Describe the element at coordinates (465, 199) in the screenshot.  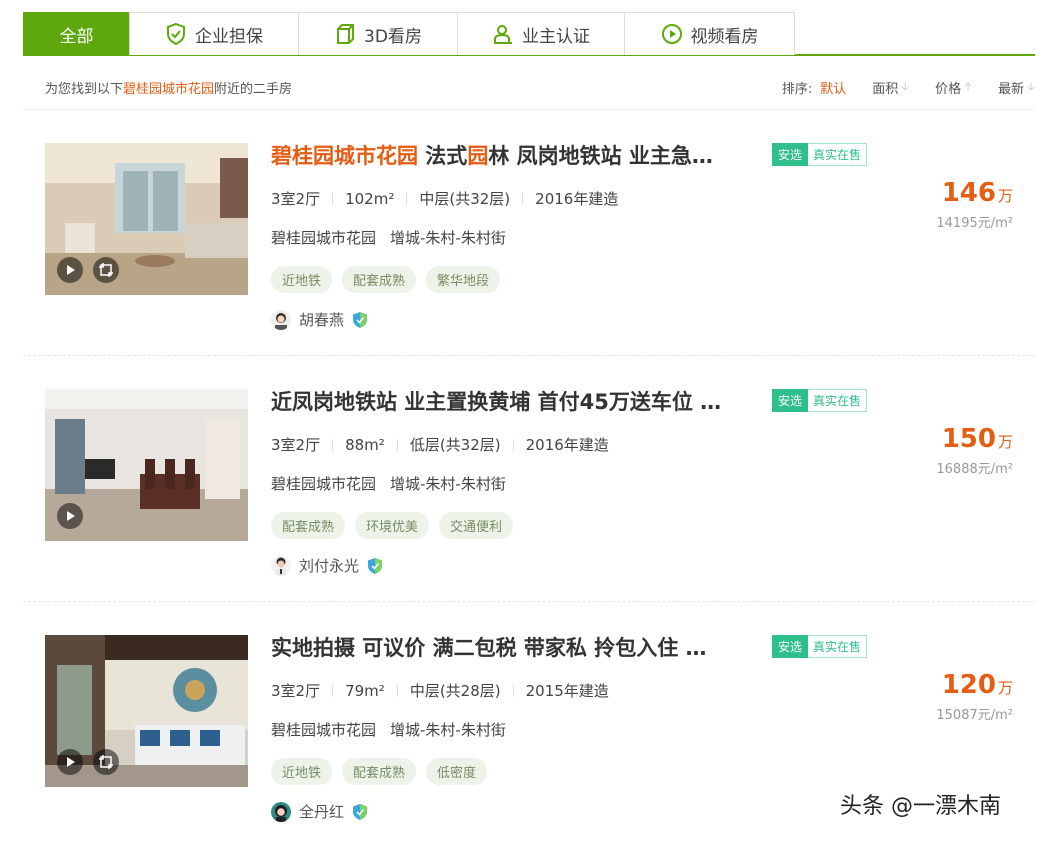
I see `floor-level: 中层(共32层)` at that location.